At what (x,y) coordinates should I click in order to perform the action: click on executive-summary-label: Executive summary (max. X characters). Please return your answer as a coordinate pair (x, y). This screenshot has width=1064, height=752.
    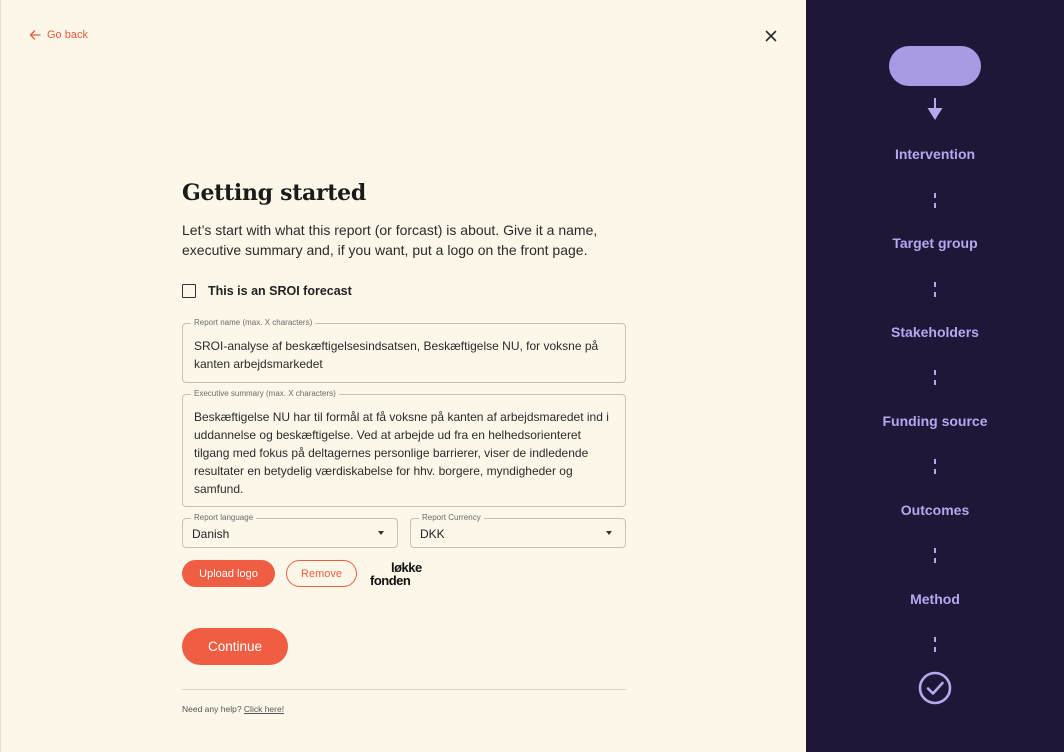
    Looking at the image, I should click on (265, 393).